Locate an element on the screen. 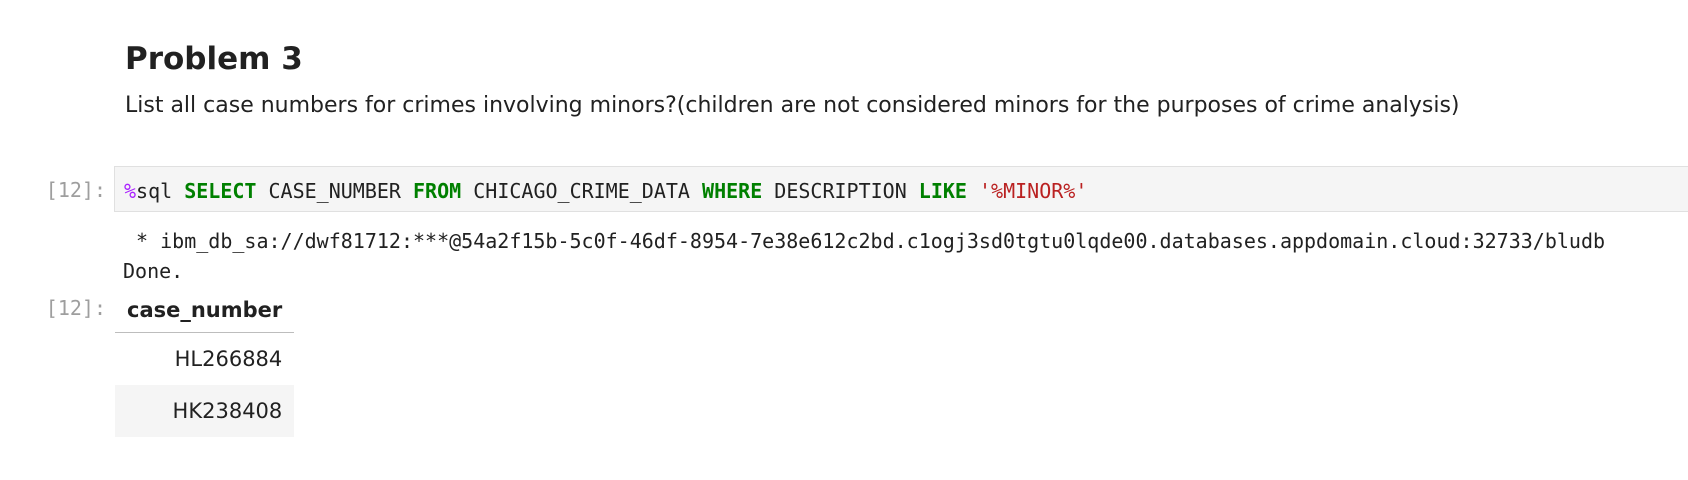  column-name: CASE_NUMBER is located at coordinates (334, 191).